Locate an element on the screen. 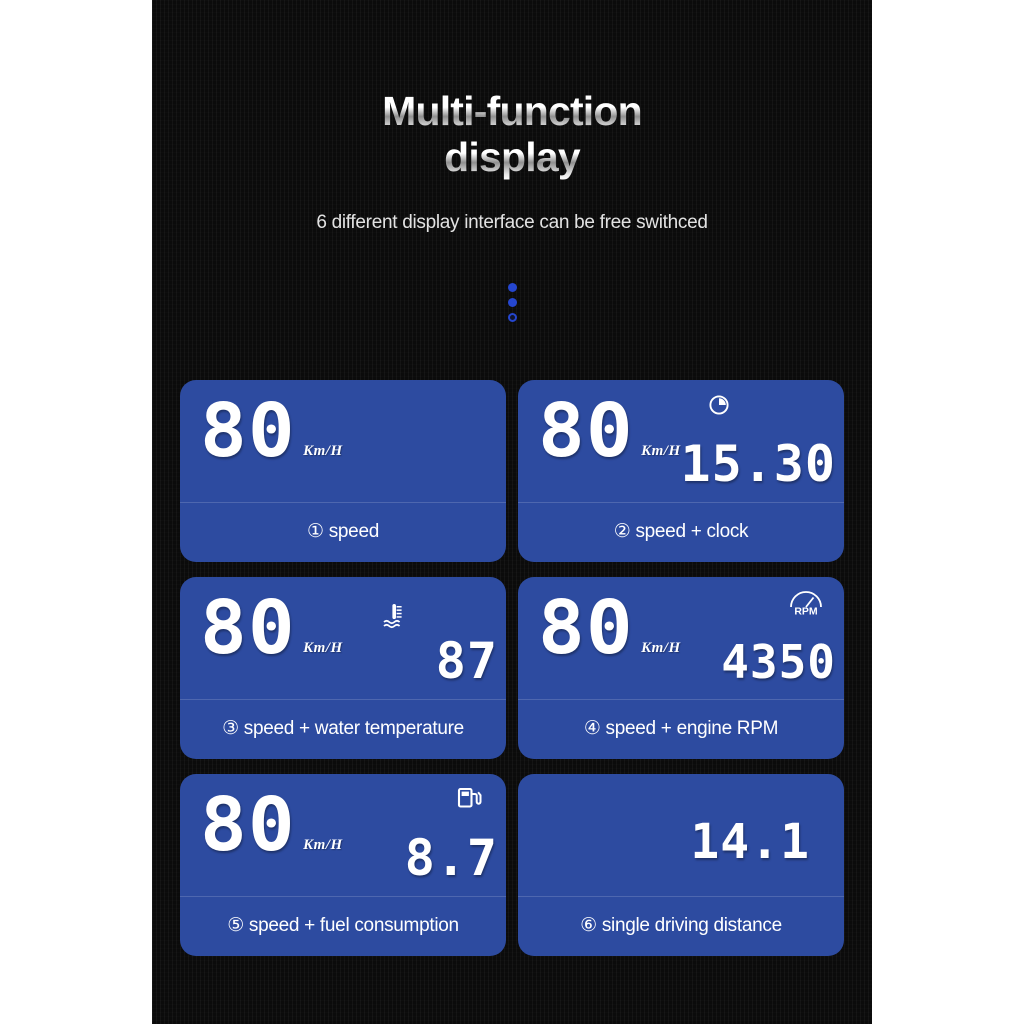  card-caption: ② speed + clock is located at coordinates (681, 531).